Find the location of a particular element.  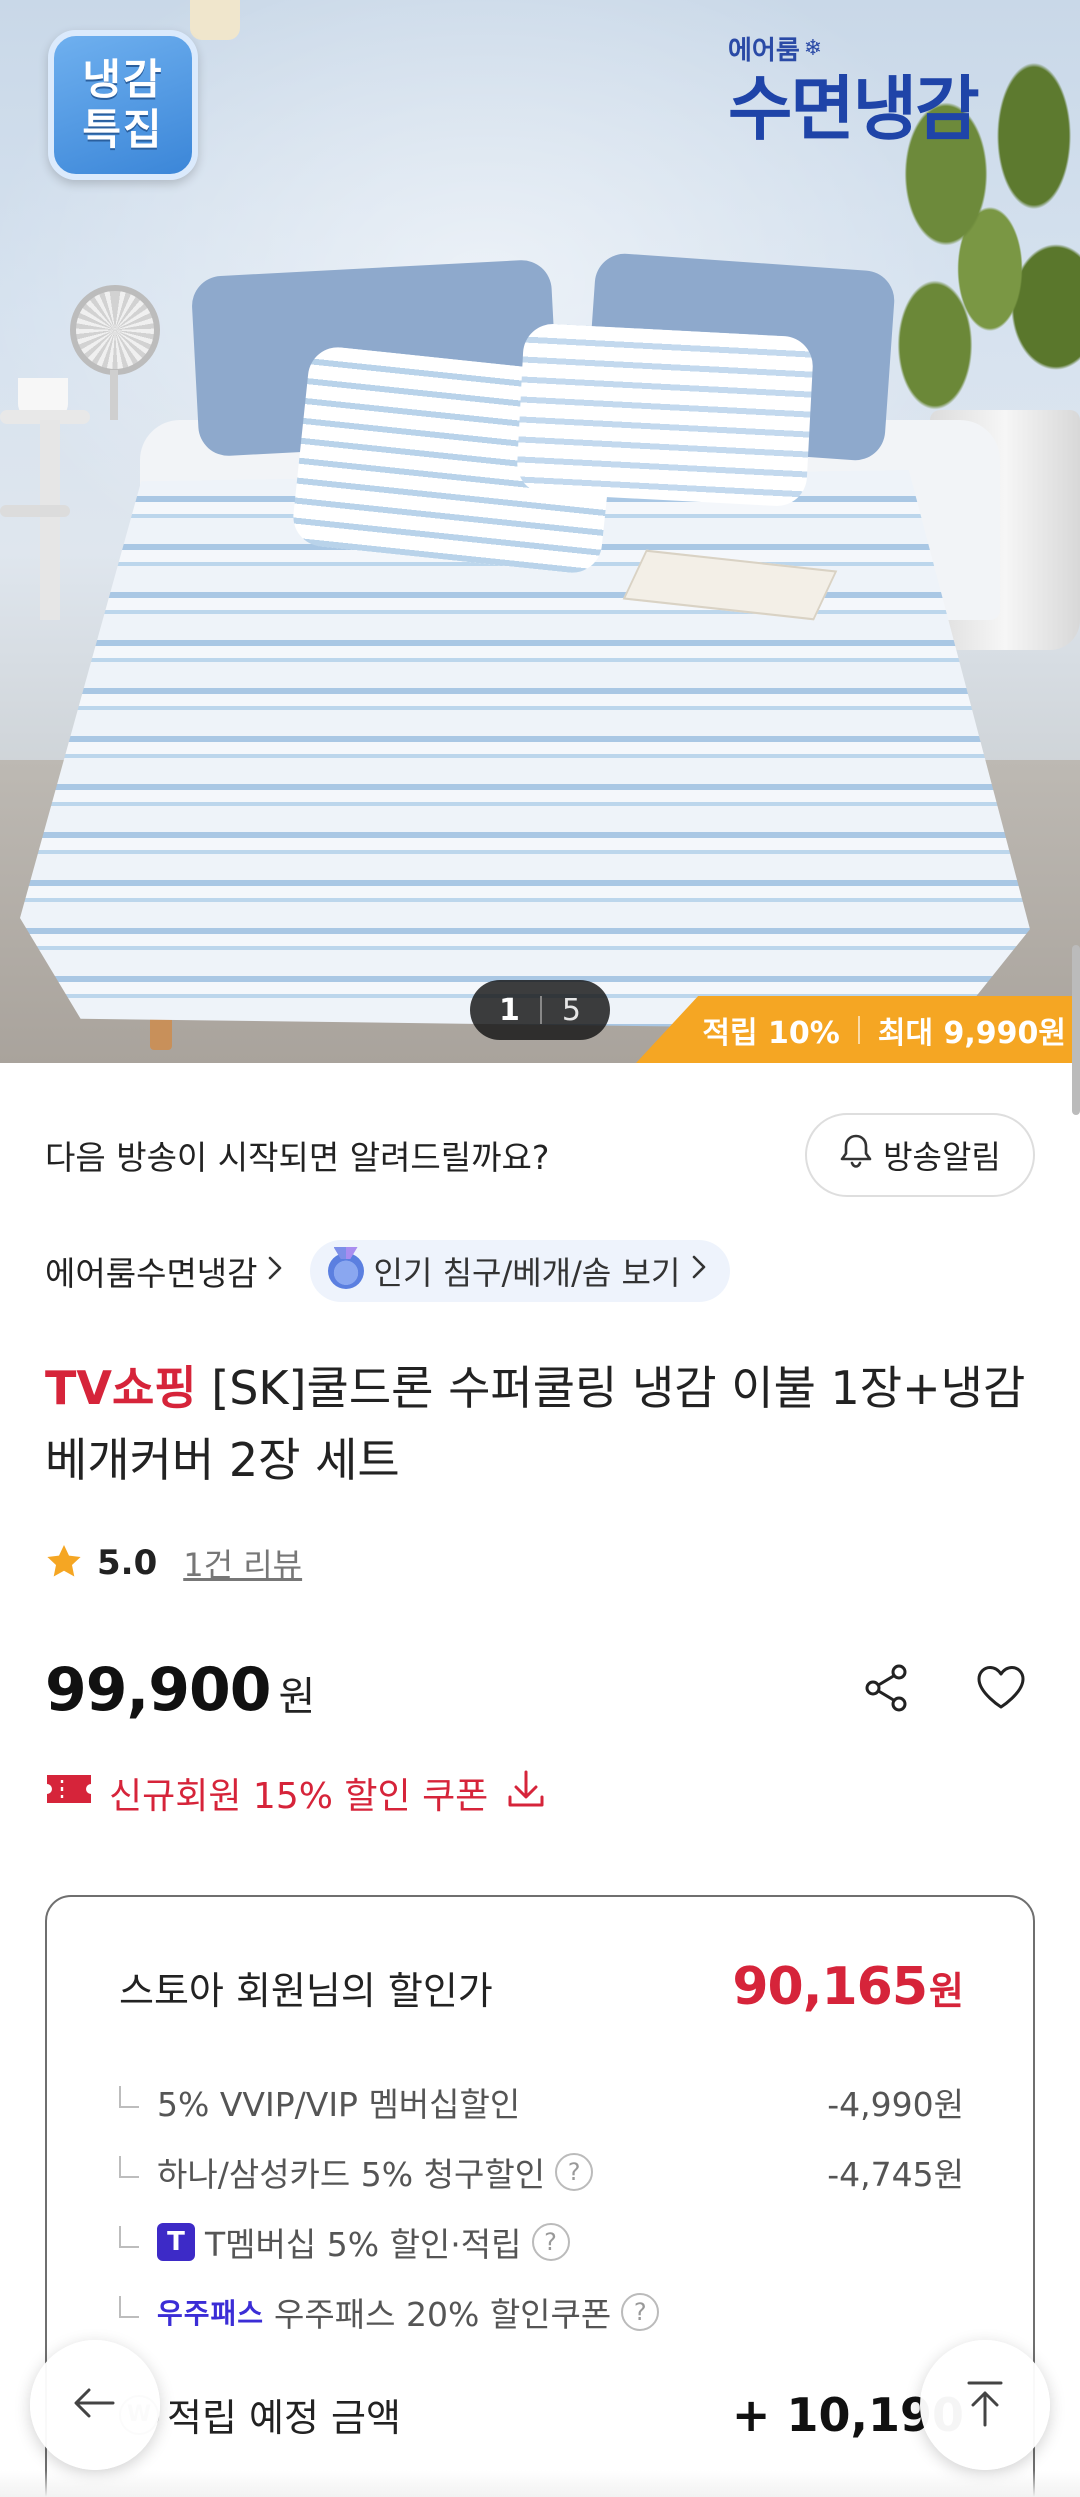

price-row: 99,900 원 is located at coordinates (540, 1690).